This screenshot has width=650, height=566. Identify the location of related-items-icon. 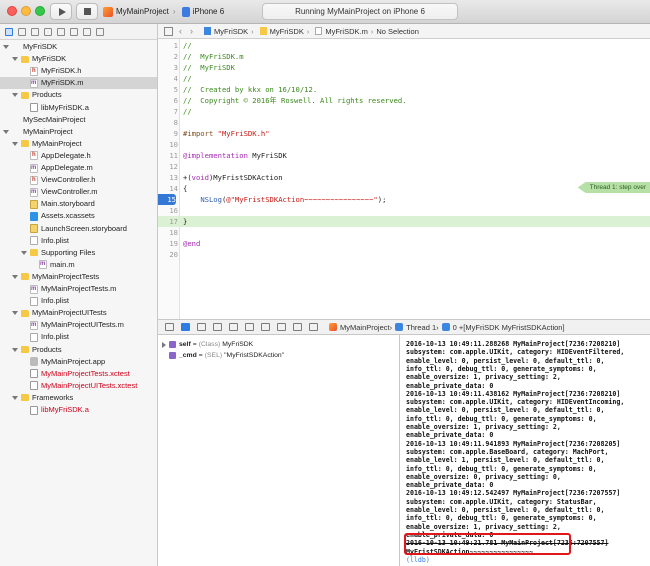
(168, 31).